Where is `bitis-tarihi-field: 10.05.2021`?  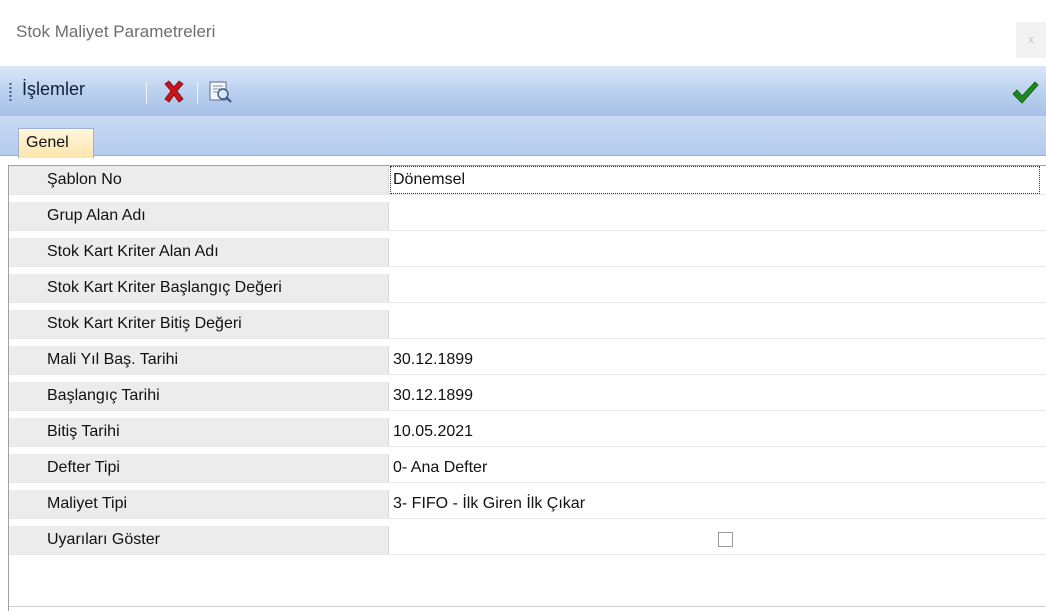 bitis-tarihi-field: 10.05.2021 is located at coordinates (718, 432).